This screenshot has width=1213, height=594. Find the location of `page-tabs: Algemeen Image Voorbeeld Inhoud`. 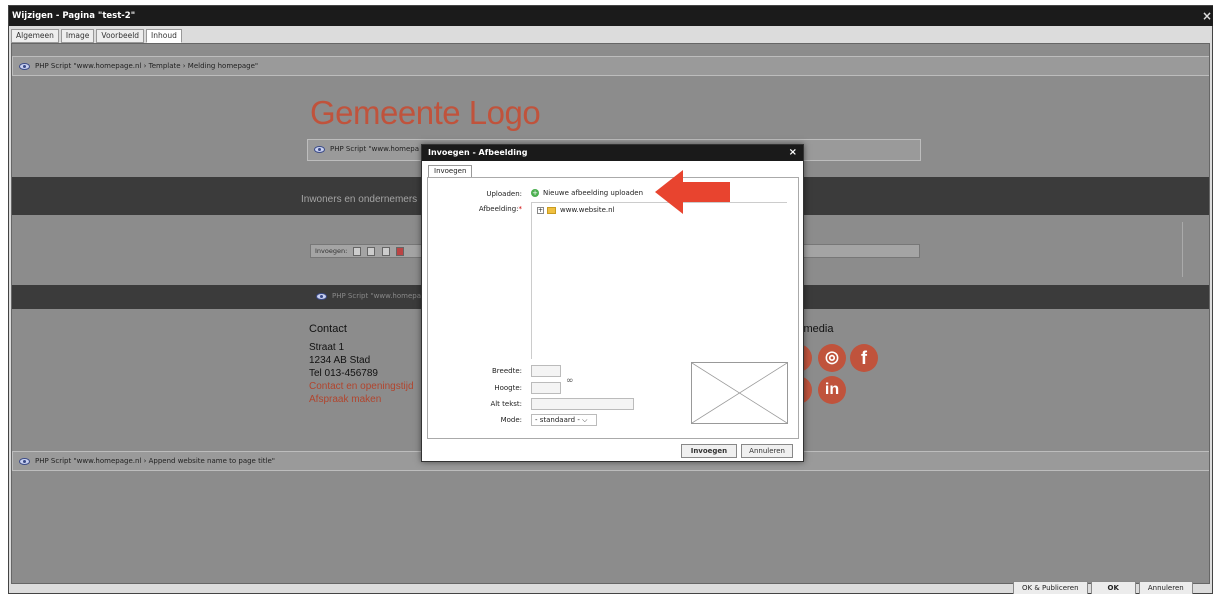

page-tabs: Algemeen Image Voorbeeld Inhoud is located at coordinates (96, 36).